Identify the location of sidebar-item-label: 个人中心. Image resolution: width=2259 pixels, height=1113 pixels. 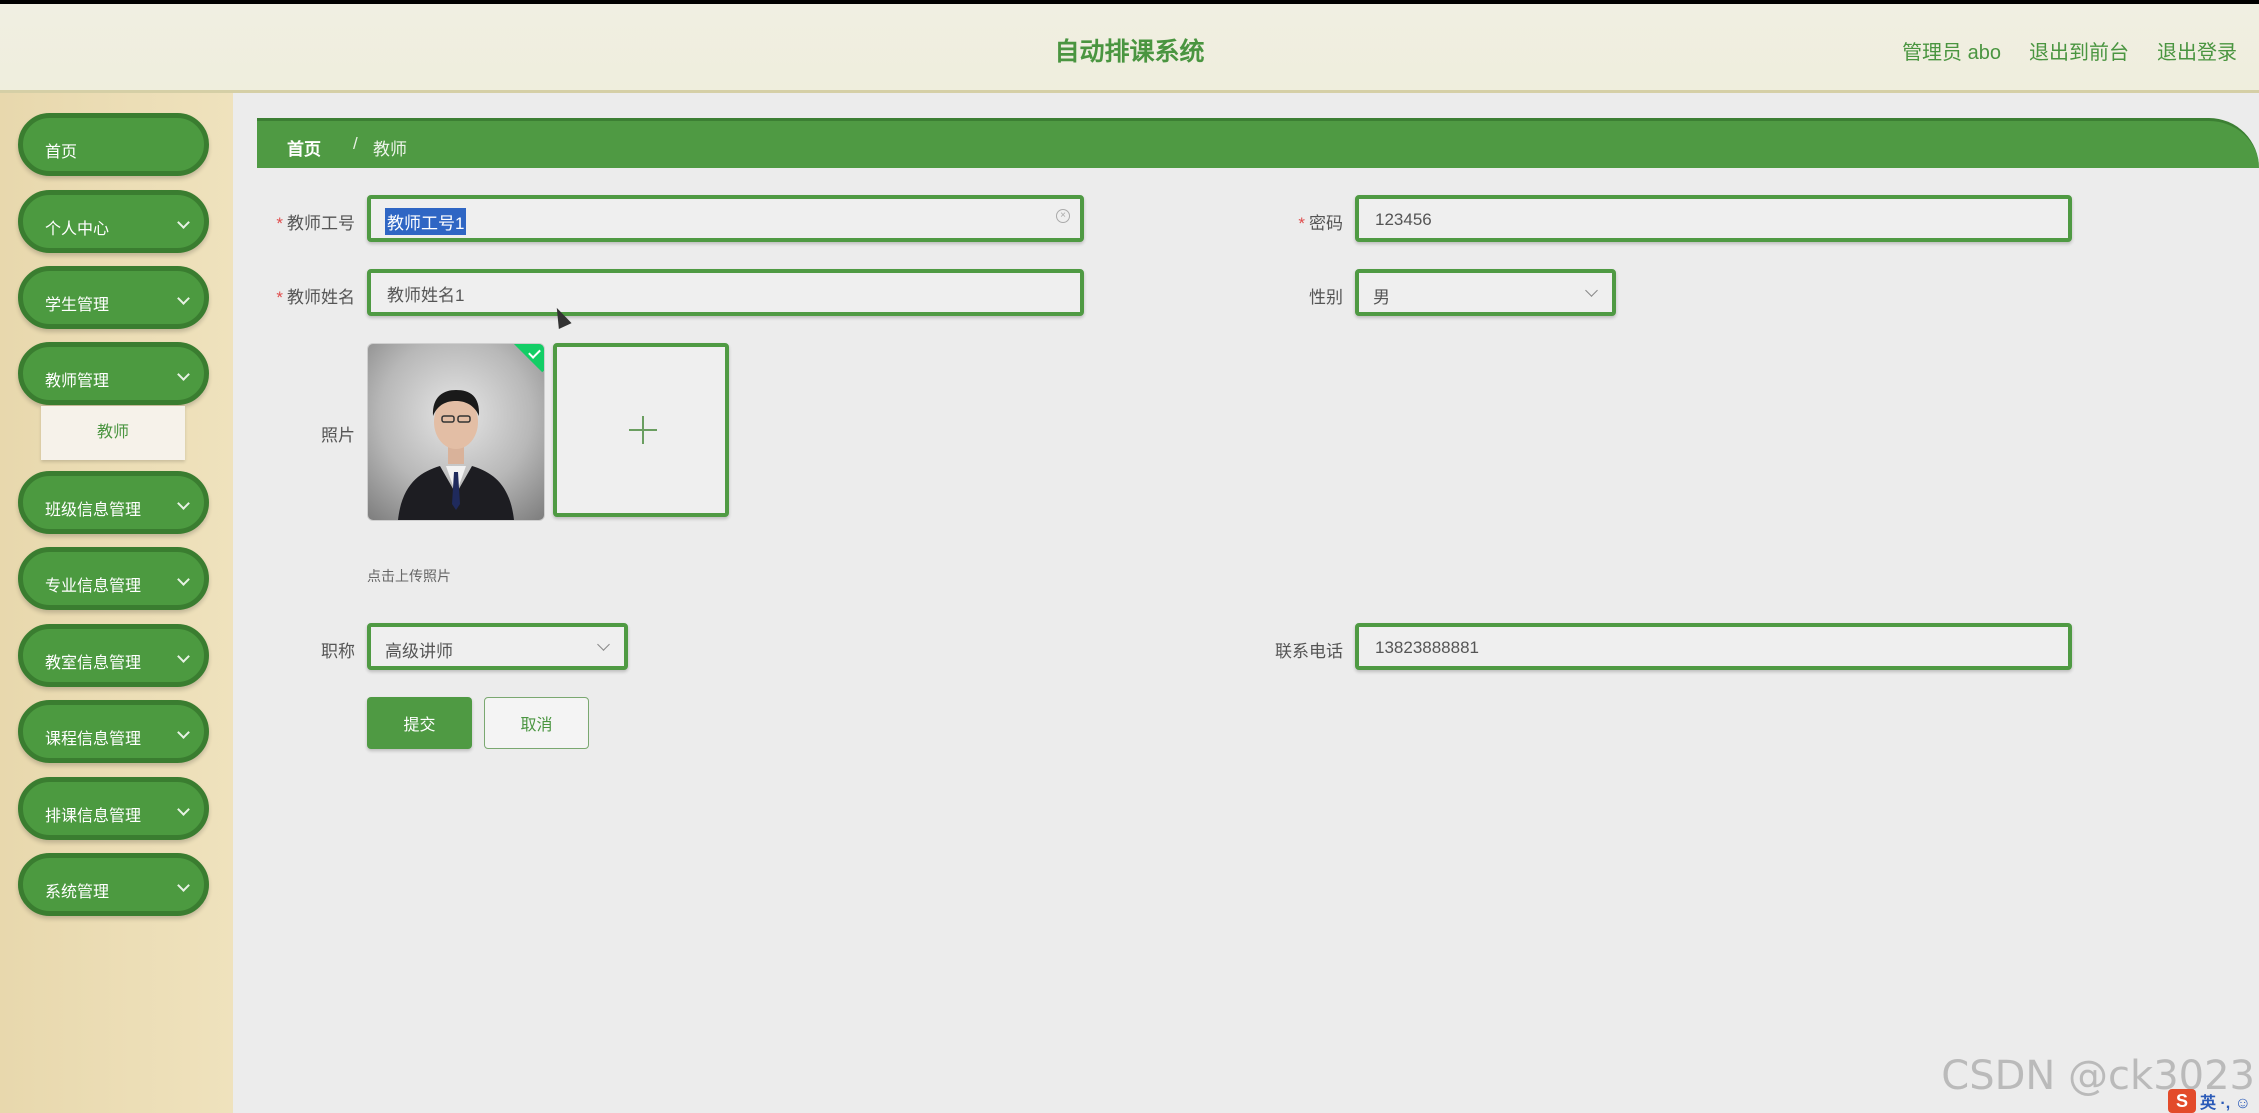
(77, 229).